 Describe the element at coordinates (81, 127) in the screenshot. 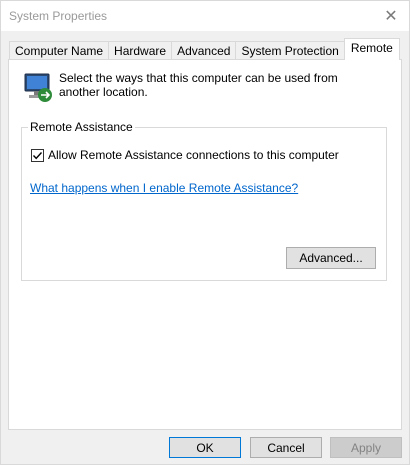

I see `group-label: Remote Assistance` at that location.